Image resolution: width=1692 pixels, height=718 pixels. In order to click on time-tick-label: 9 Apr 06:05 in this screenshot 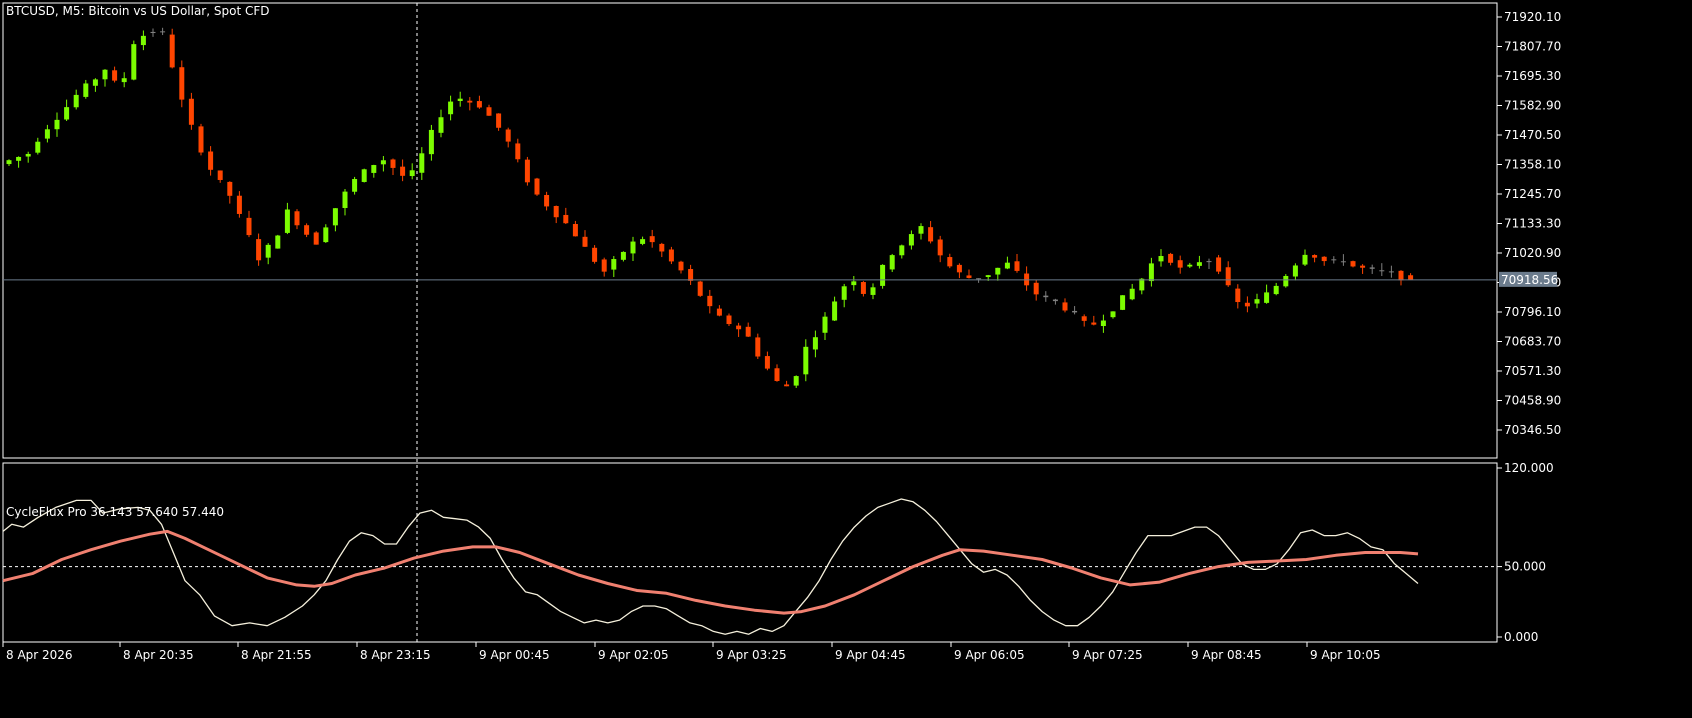, I will do `click(989, 655)`.